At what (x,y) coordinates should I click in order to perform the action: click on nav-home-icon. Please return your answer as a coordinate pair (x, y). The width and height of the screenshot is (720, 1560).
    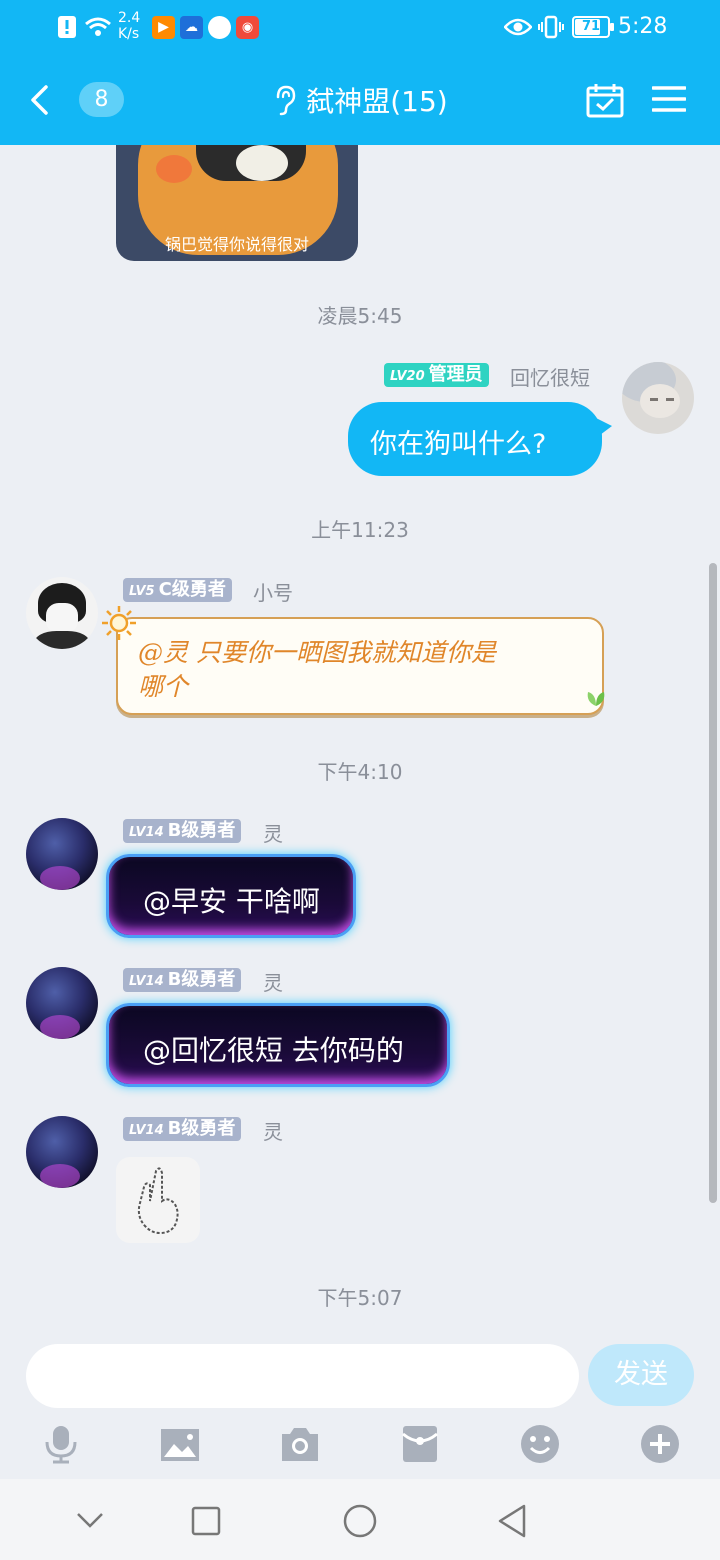
    Looking at the image, I should click on (360, 1521).